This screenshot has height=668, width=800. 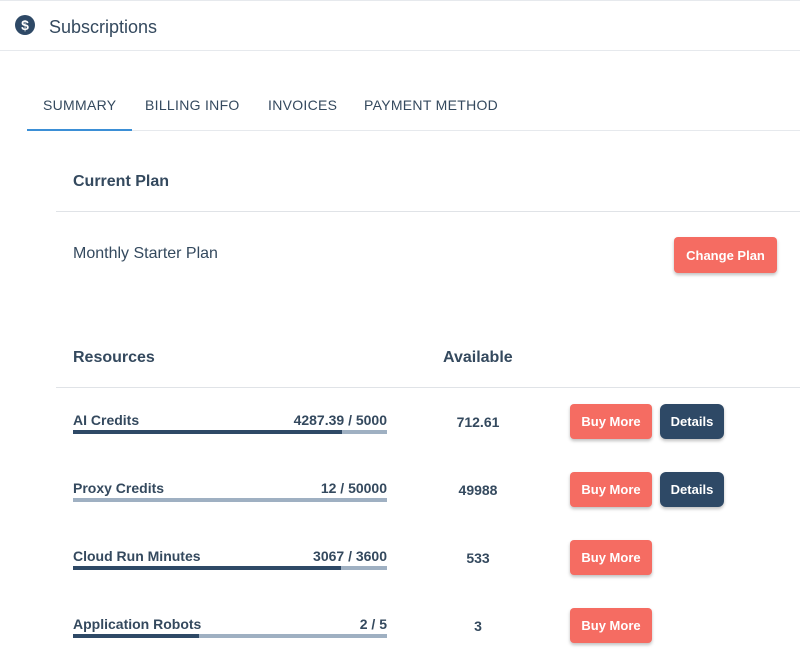 I want to click on resource-available: 3, so click(x=478, y=626).